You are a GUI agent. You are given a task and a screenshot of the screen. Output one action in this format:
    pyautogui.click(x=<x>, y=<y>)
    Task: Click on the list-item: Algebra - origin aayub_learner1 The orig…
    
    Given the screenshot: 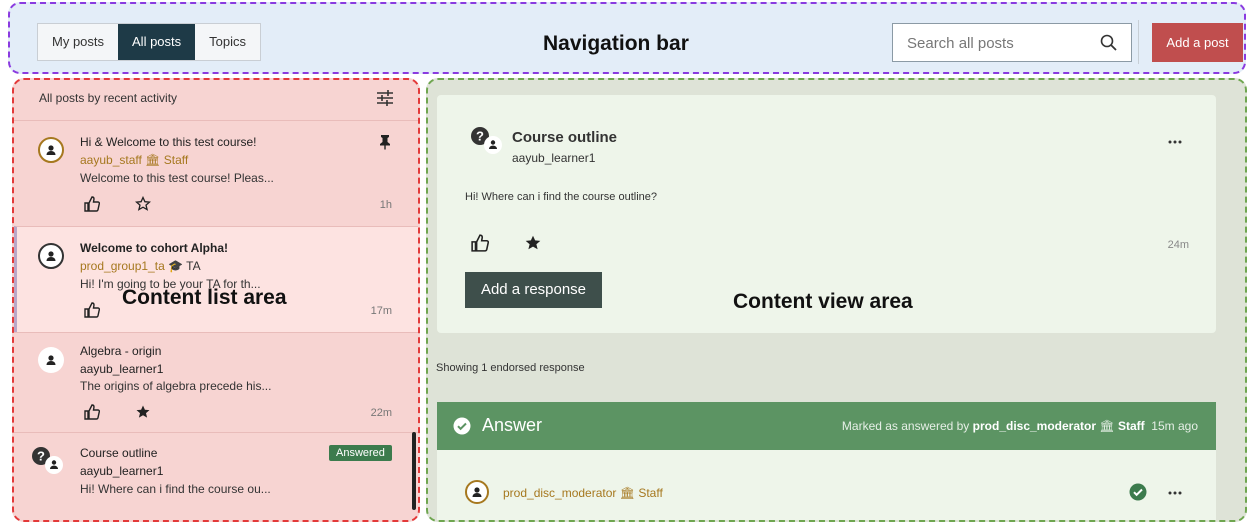 What is the action you would take?
    pyautogui.click(x=216, y=382)
    